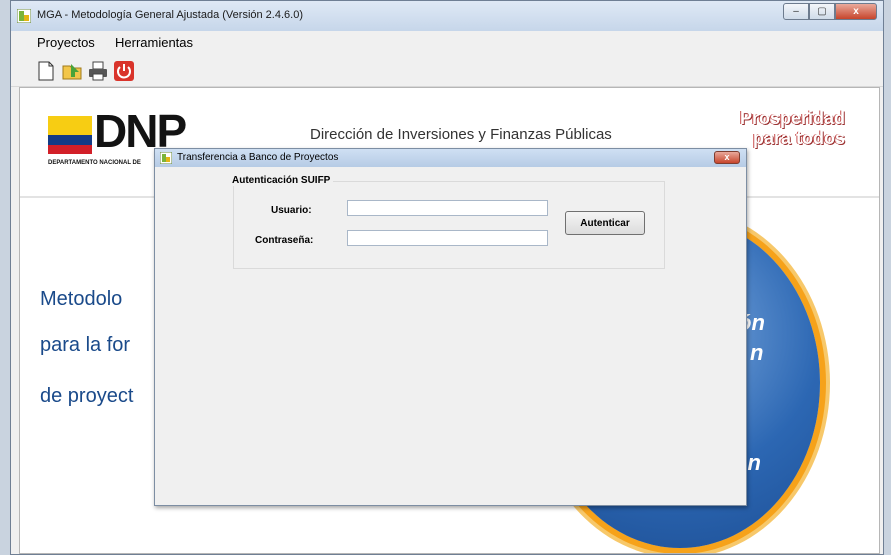 The image size is (891, 555). Describe the element at coordinates (291, 210) in the screenshot. I see `user-label: Usuario:` at that location.